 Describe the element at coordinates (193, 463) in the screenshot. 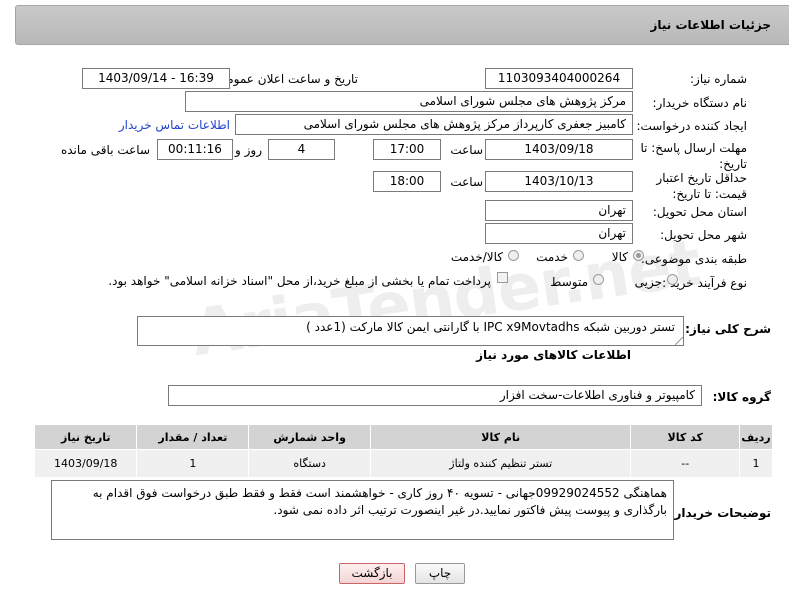

I see `cell-quantity: 1` at that location.